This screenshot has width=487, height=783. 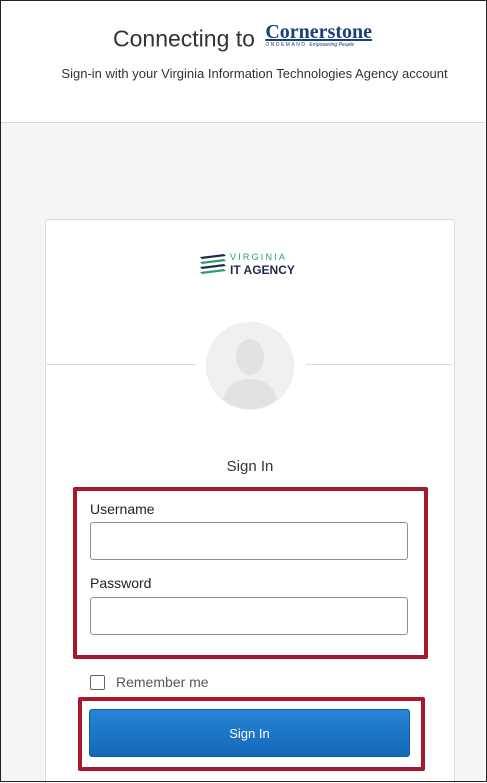 I want to click on user-avatar-icon, so click(x=250, y=366).